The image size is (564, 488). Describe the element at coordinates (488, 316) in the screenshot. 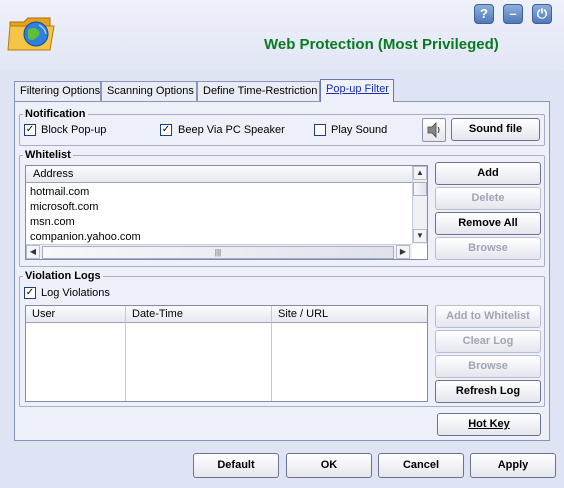

I see `add-to-whitelist-button: Add to Whitelist` at that location.